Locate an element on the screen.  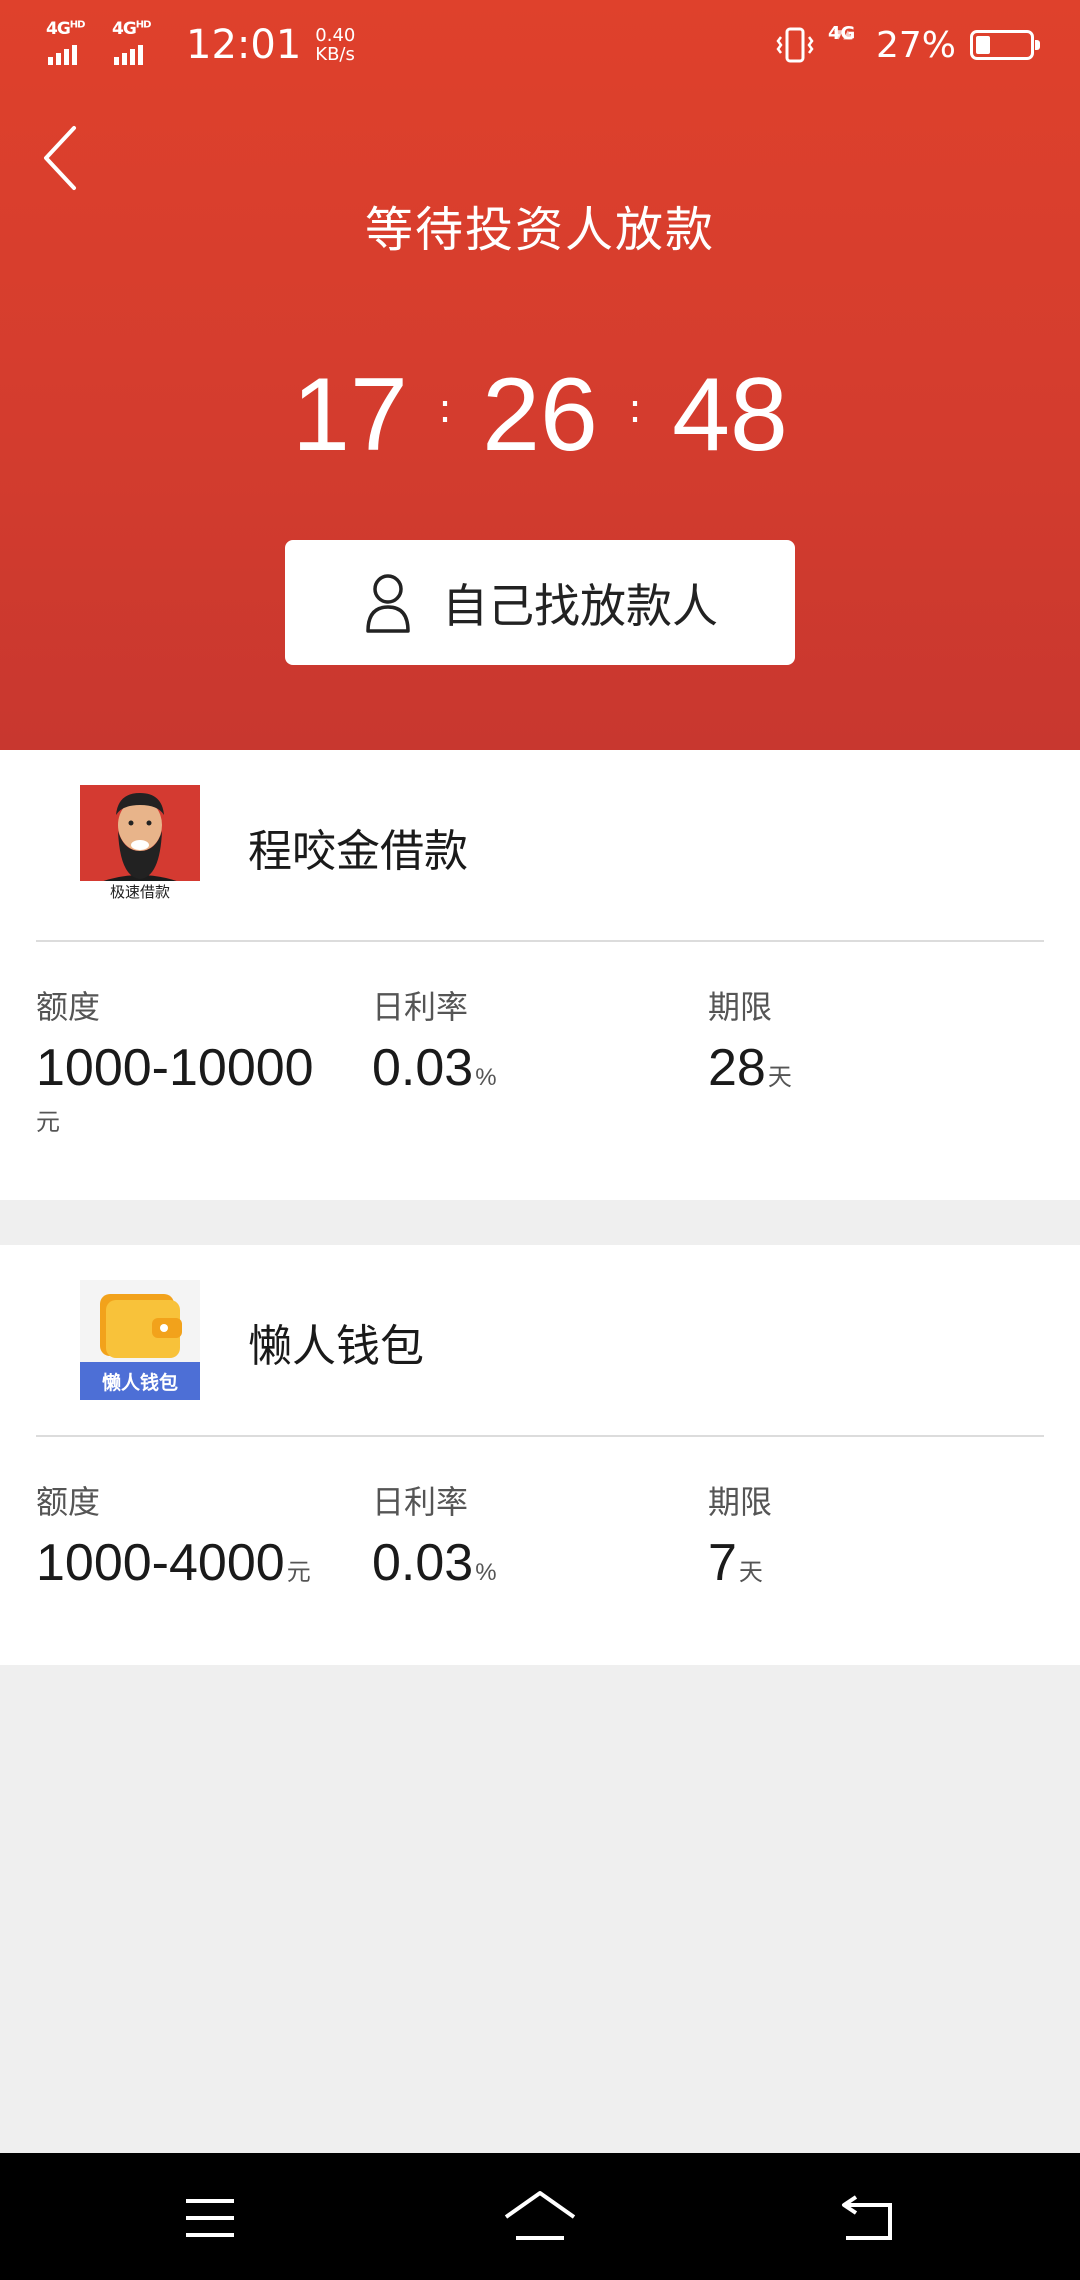
status-right: 4G ▼▲ 27% is located at coordinates (908, 45).